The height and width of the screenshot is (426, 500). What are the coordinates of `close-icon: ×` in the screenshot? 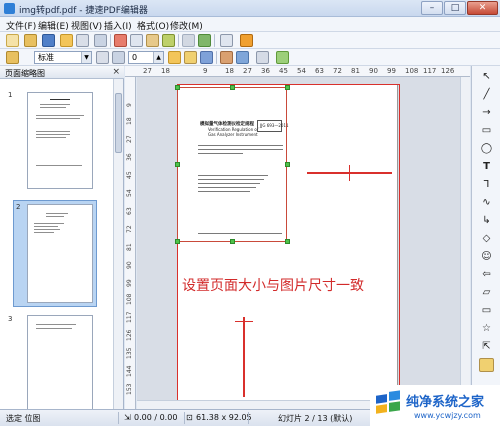 It's located at (116, 72).